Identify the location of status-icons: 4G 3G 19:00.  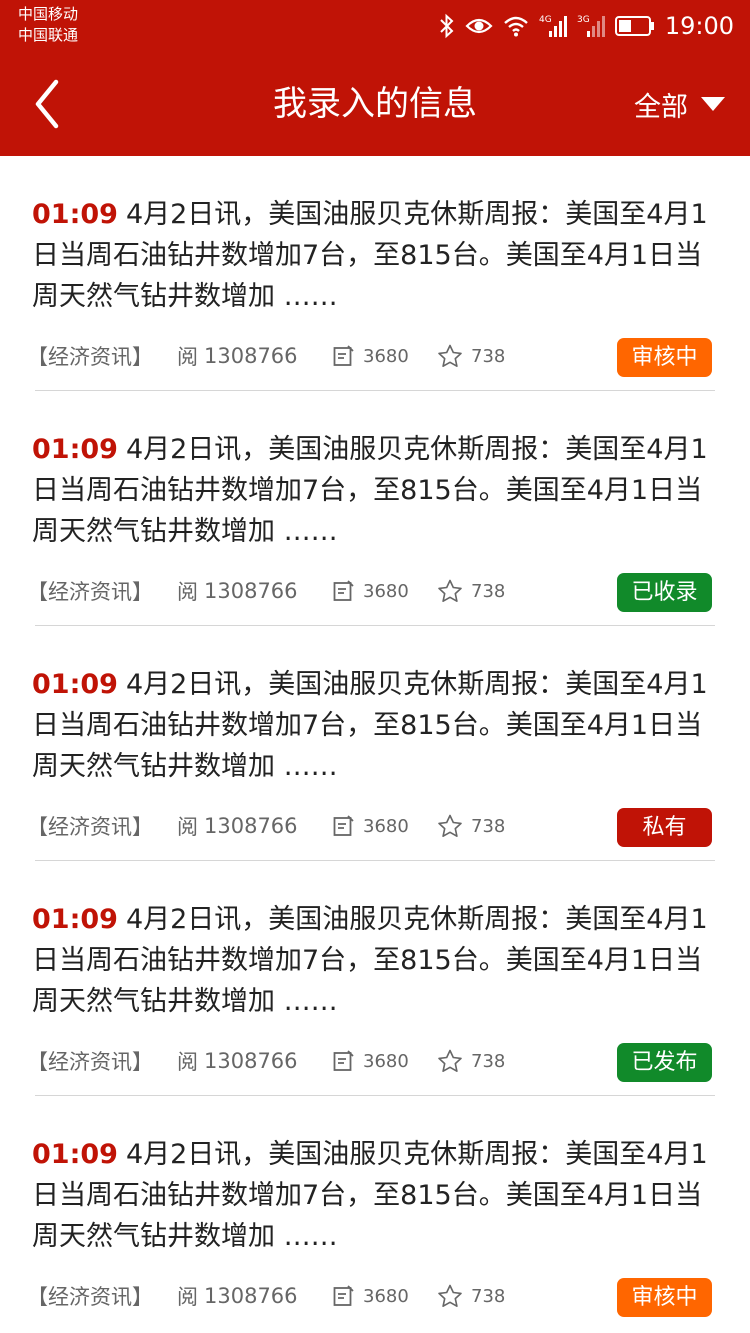
(586, 26).